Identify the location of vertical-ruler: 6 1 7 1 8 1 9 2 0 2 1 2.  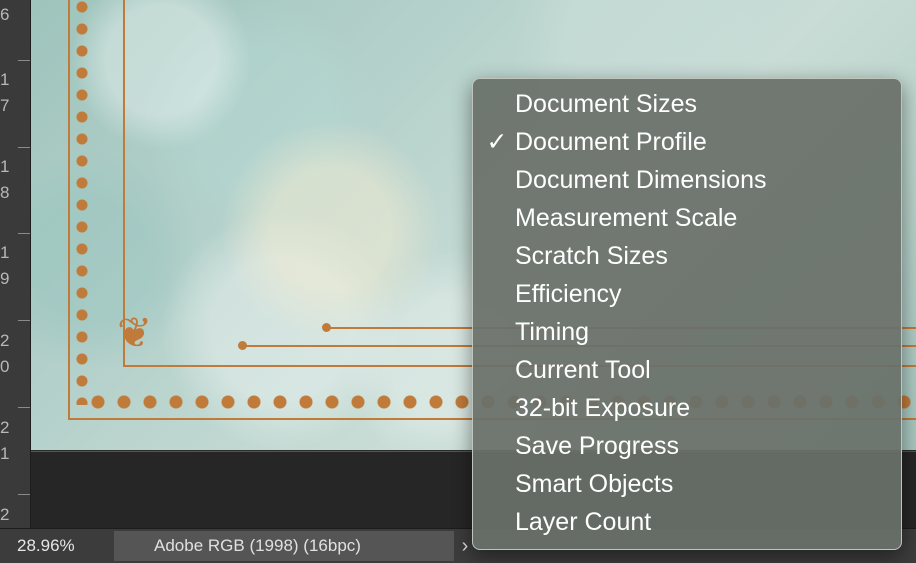
(15, 264).